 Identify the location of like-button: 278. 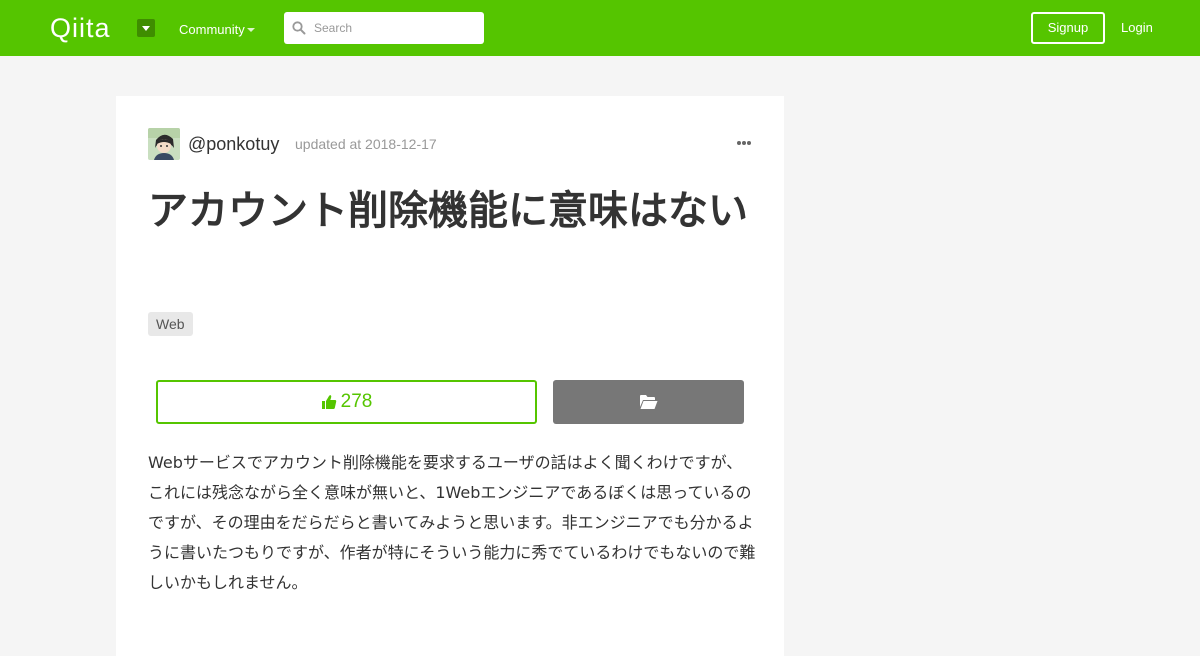
(346, 402).